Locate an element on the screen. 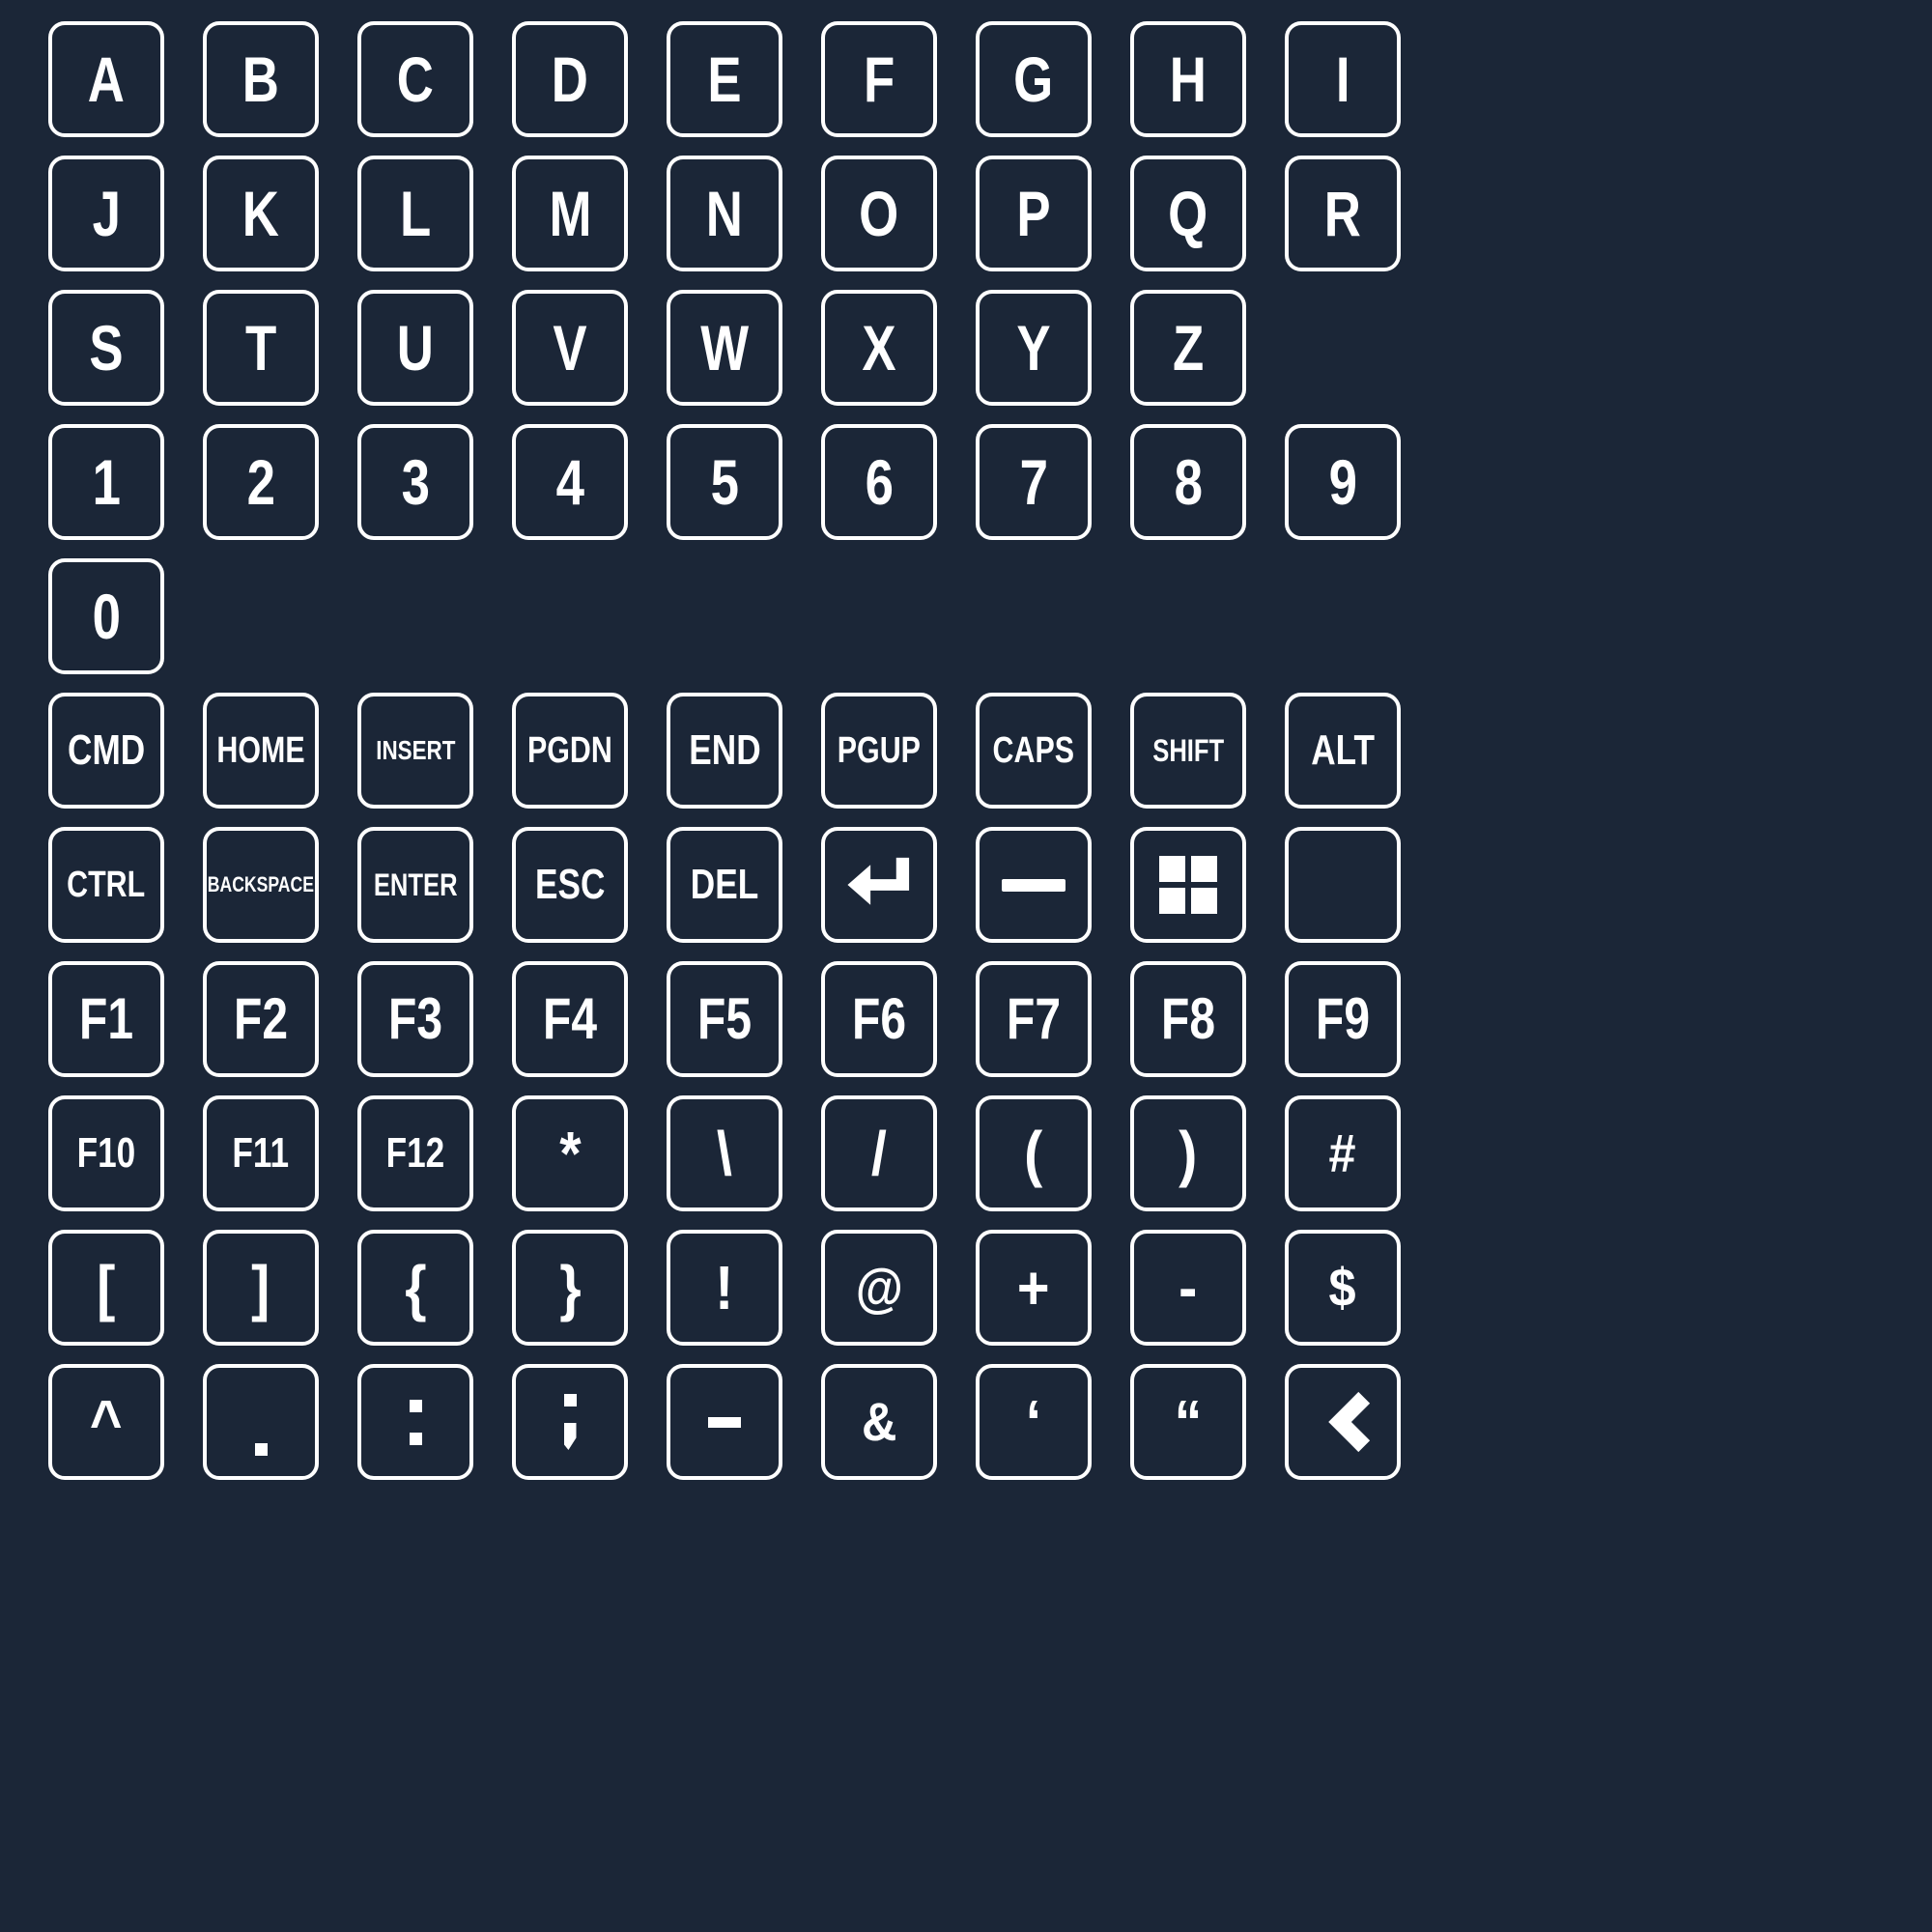 This screenshot has width=1932, height=1932. key-g: G is located at coordinates (1034, 79).